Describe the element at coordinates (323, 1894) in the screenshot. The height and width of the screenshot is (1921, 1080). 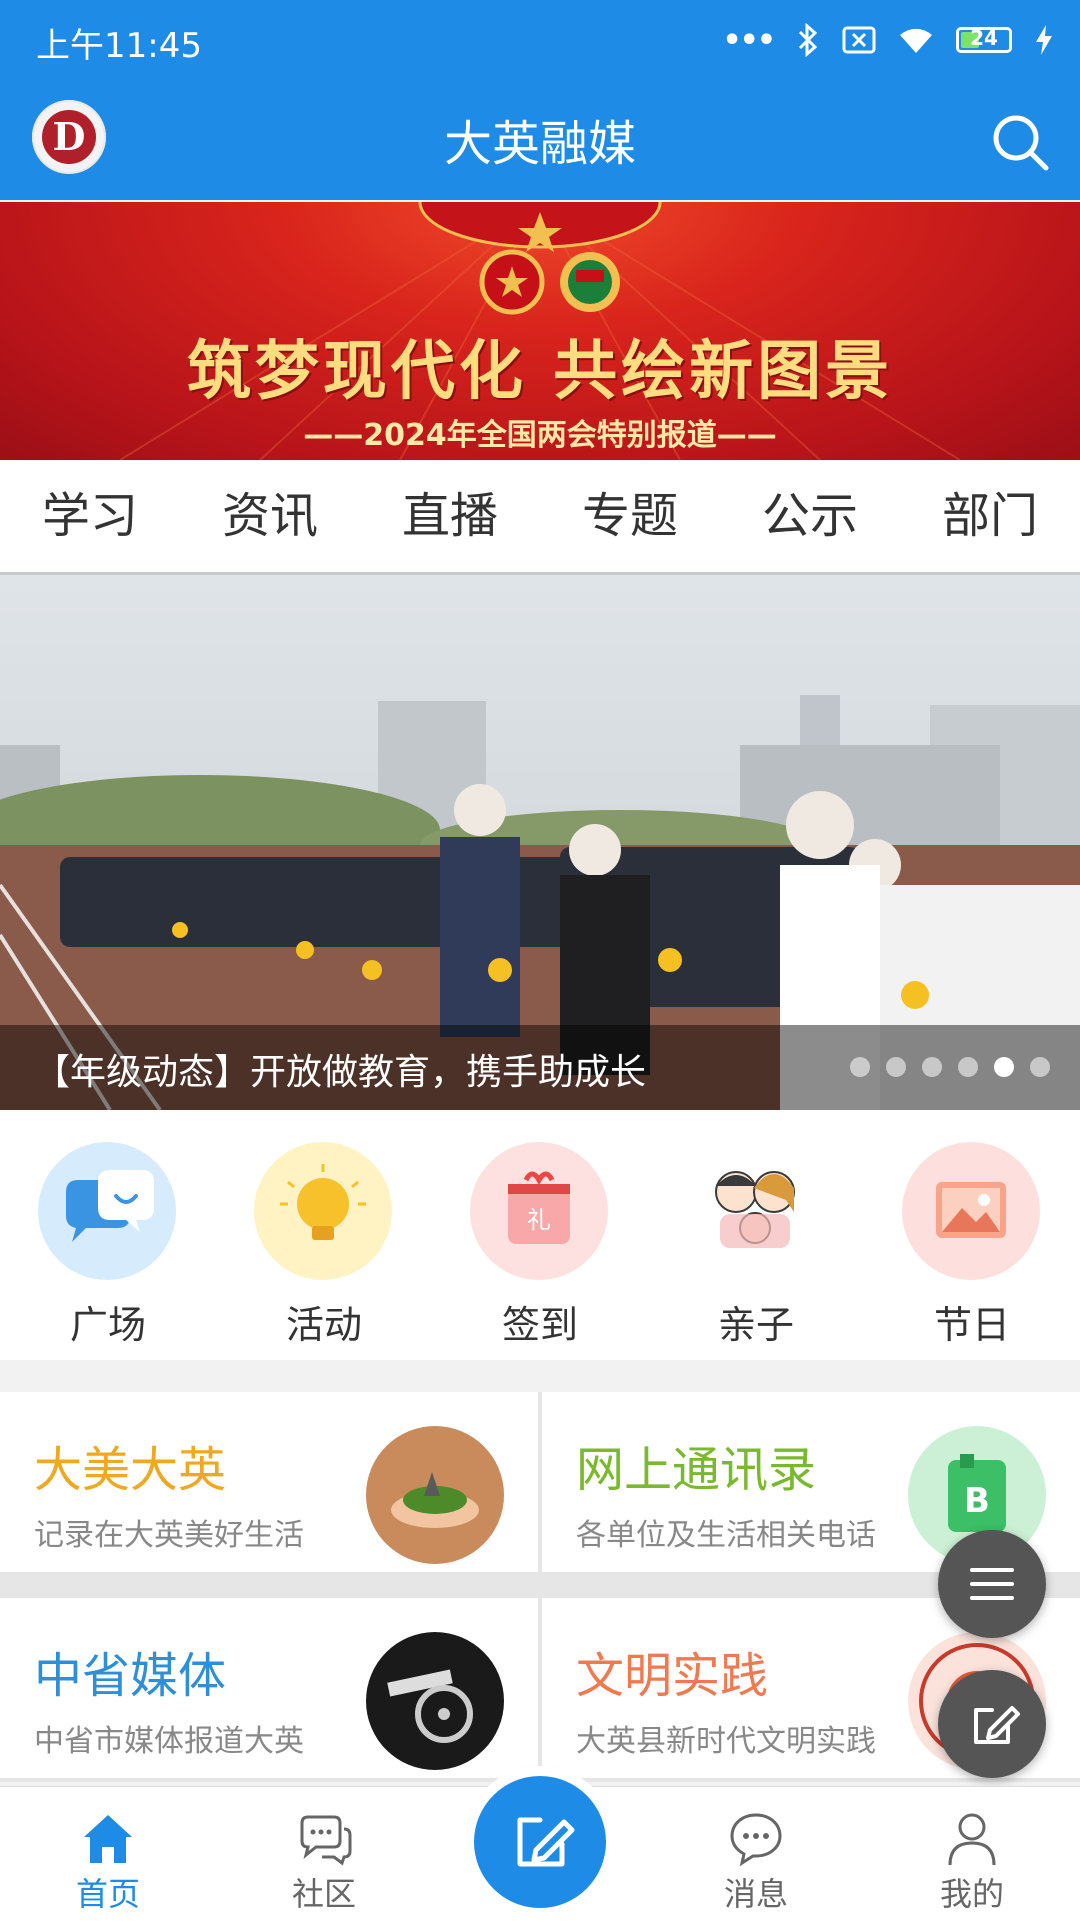
I see `nav-label: 社区` at that location.